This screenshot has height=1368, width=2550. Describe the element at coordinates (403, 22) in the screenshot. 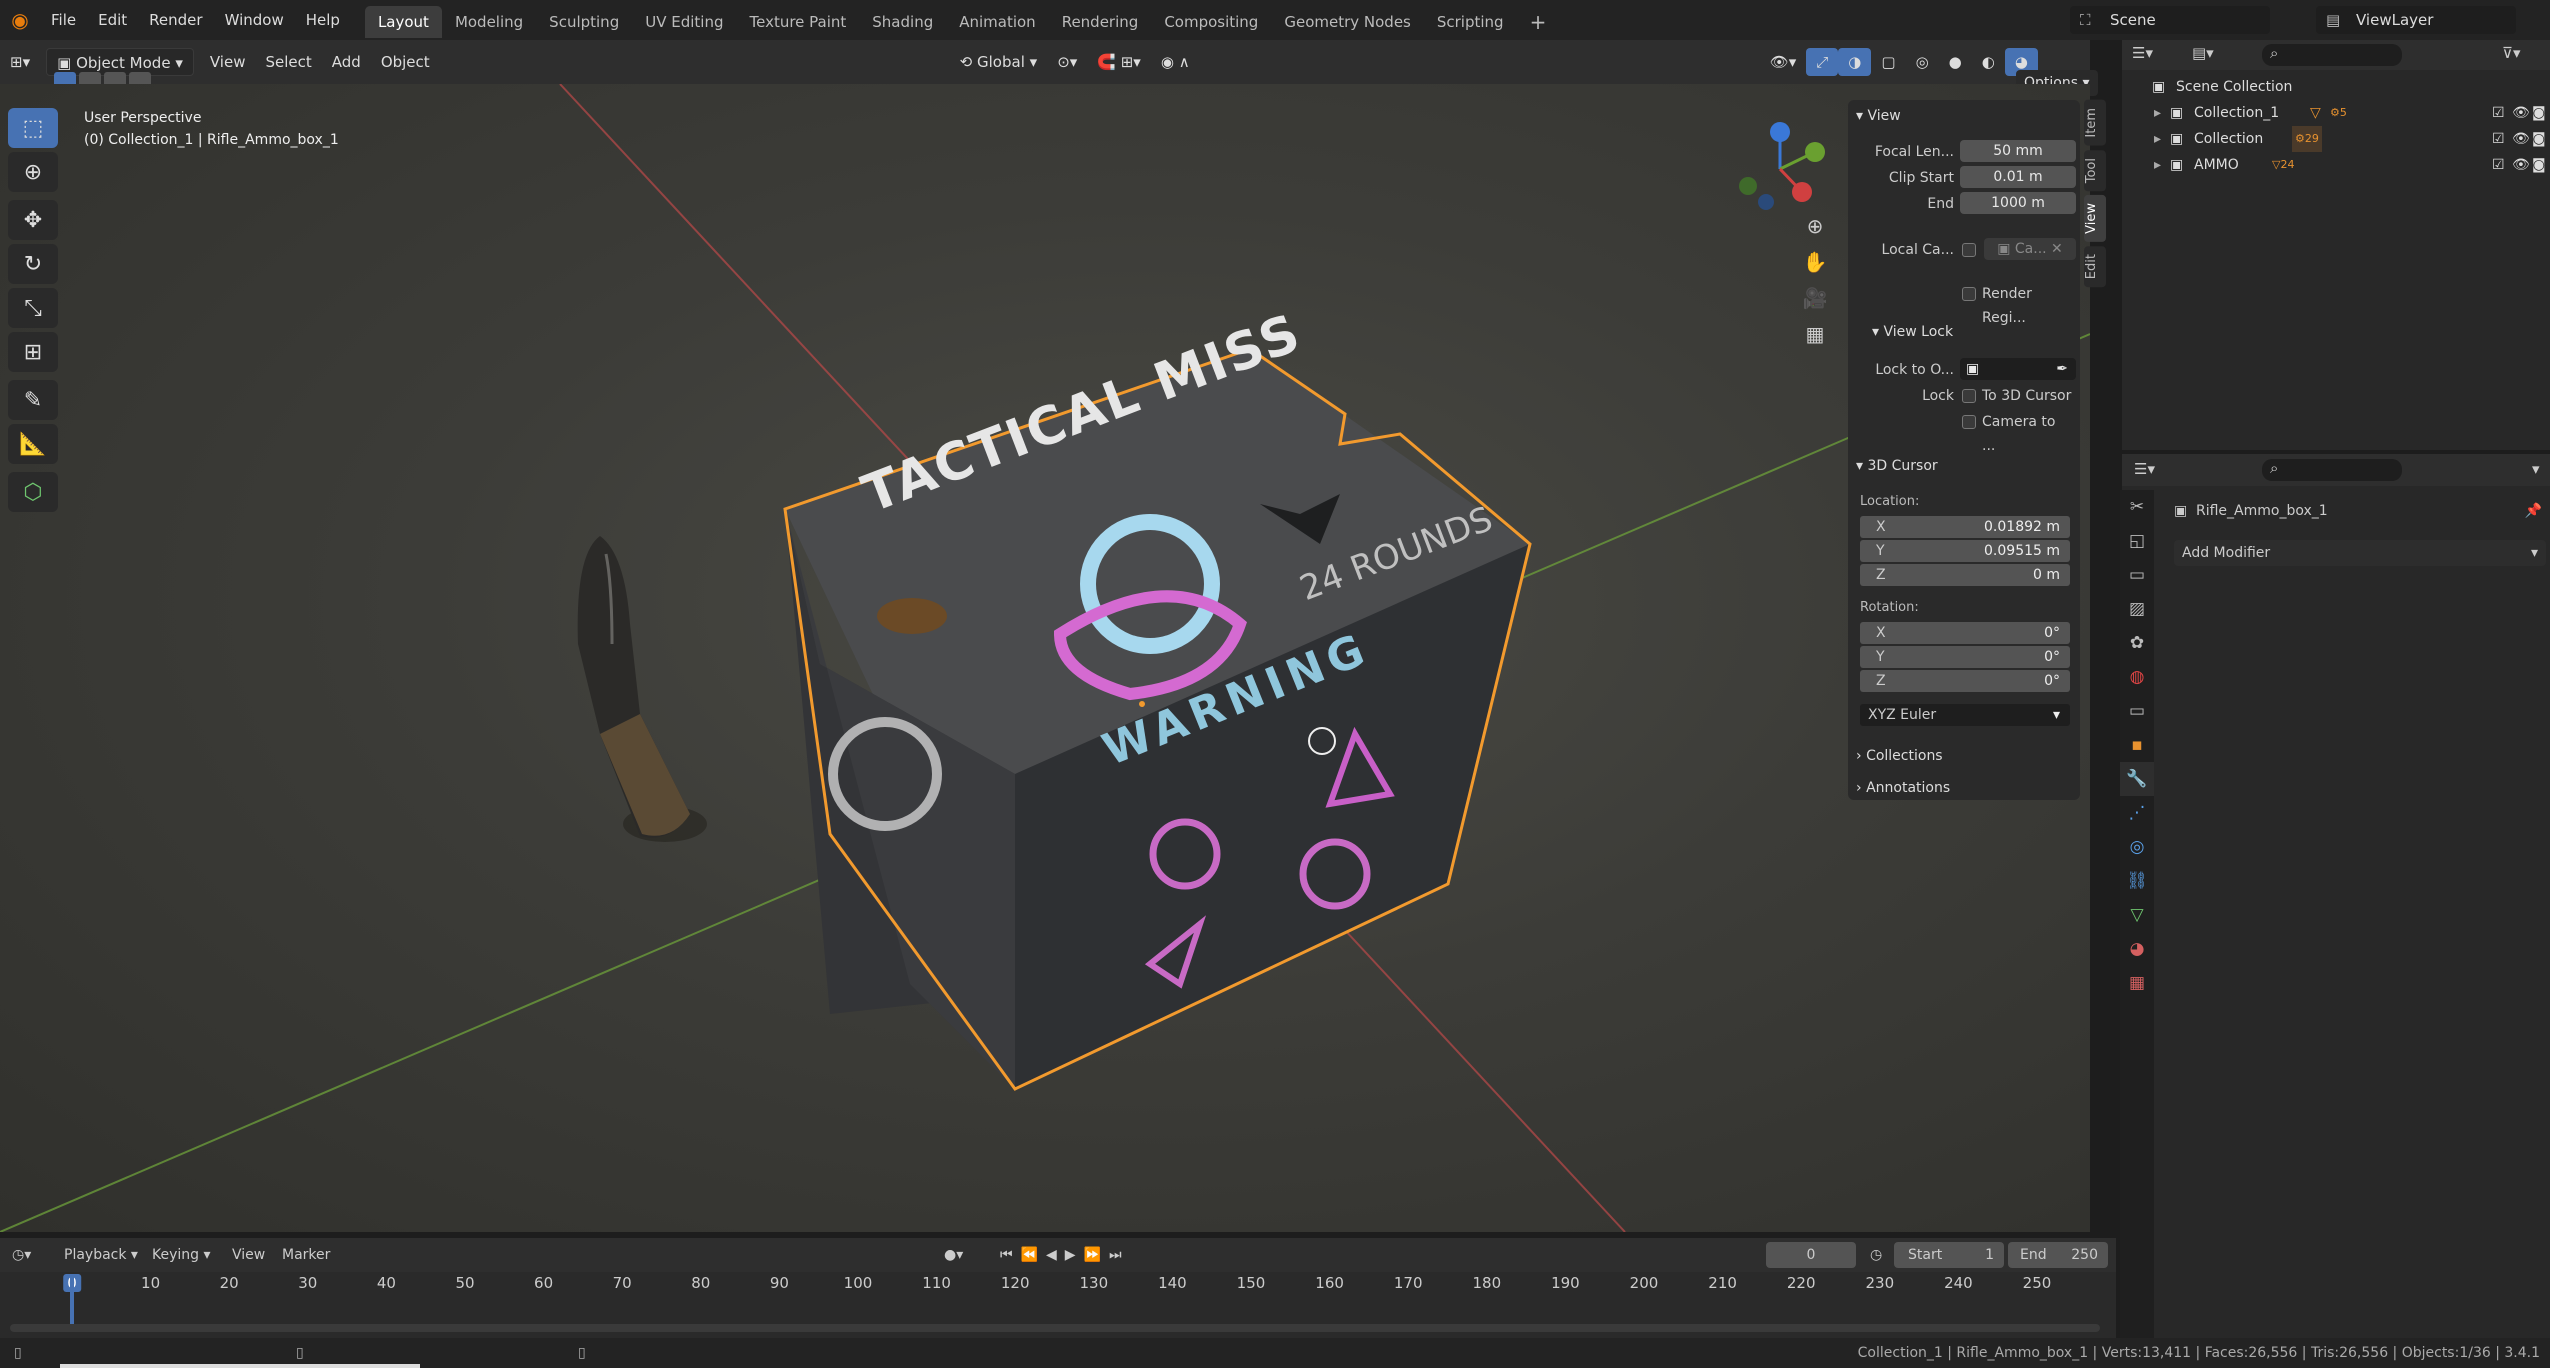

I see `tab-layout: Layout` at that location.